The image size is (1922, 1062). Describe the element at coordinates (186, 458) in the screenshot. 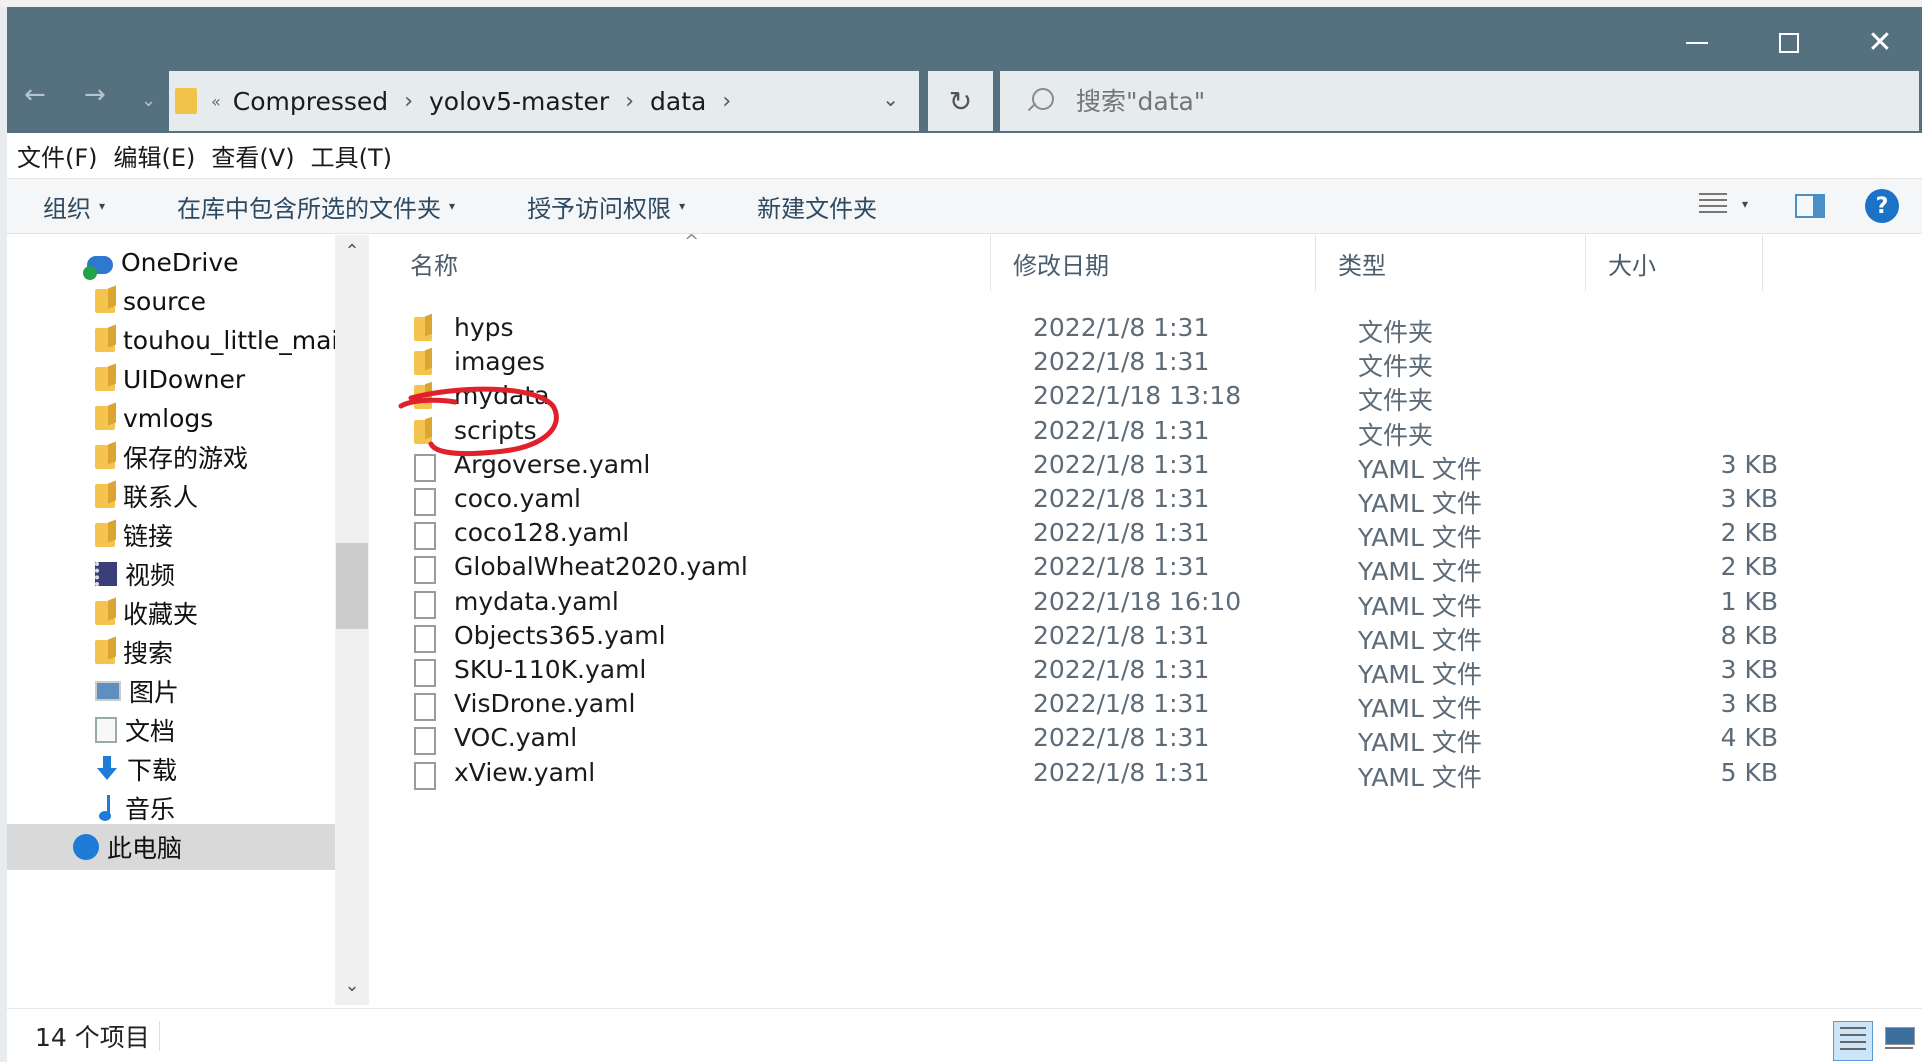

I see `nav-item-label: 保存的游戏` at that location.